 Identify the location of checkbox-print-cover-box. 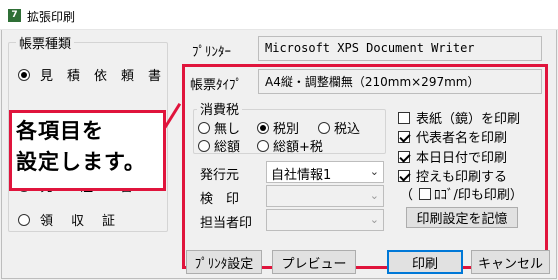
(404, 117).